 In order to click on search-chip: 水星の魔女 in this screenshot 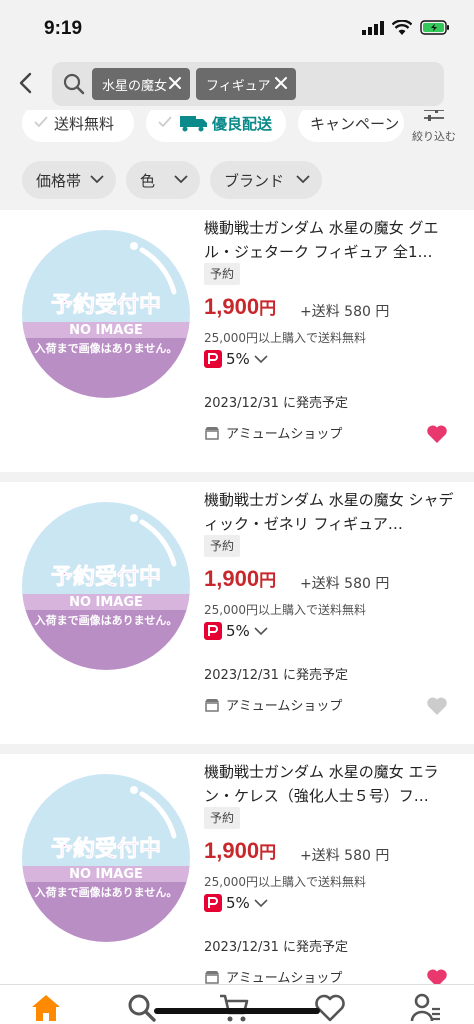, I will do `click(141, 84)`.